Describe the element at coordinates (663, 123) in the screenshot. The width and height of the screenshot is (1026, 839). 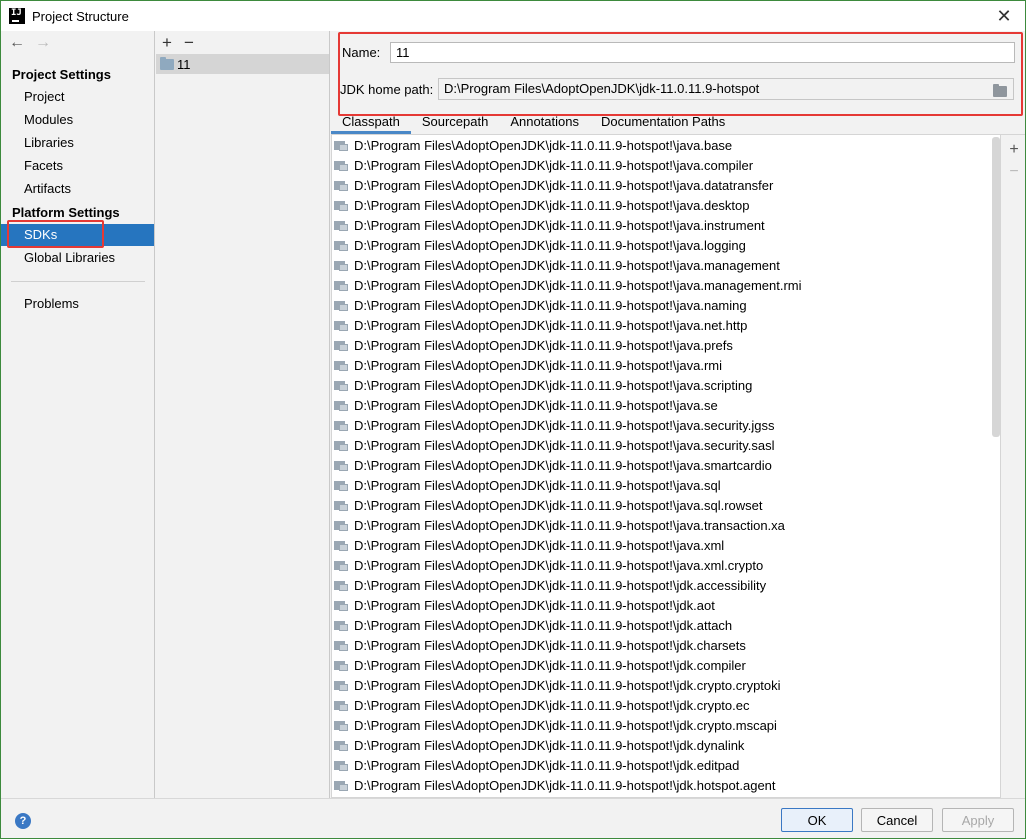
I see `tab-documentation-paths: Documentation Paths` at that location.